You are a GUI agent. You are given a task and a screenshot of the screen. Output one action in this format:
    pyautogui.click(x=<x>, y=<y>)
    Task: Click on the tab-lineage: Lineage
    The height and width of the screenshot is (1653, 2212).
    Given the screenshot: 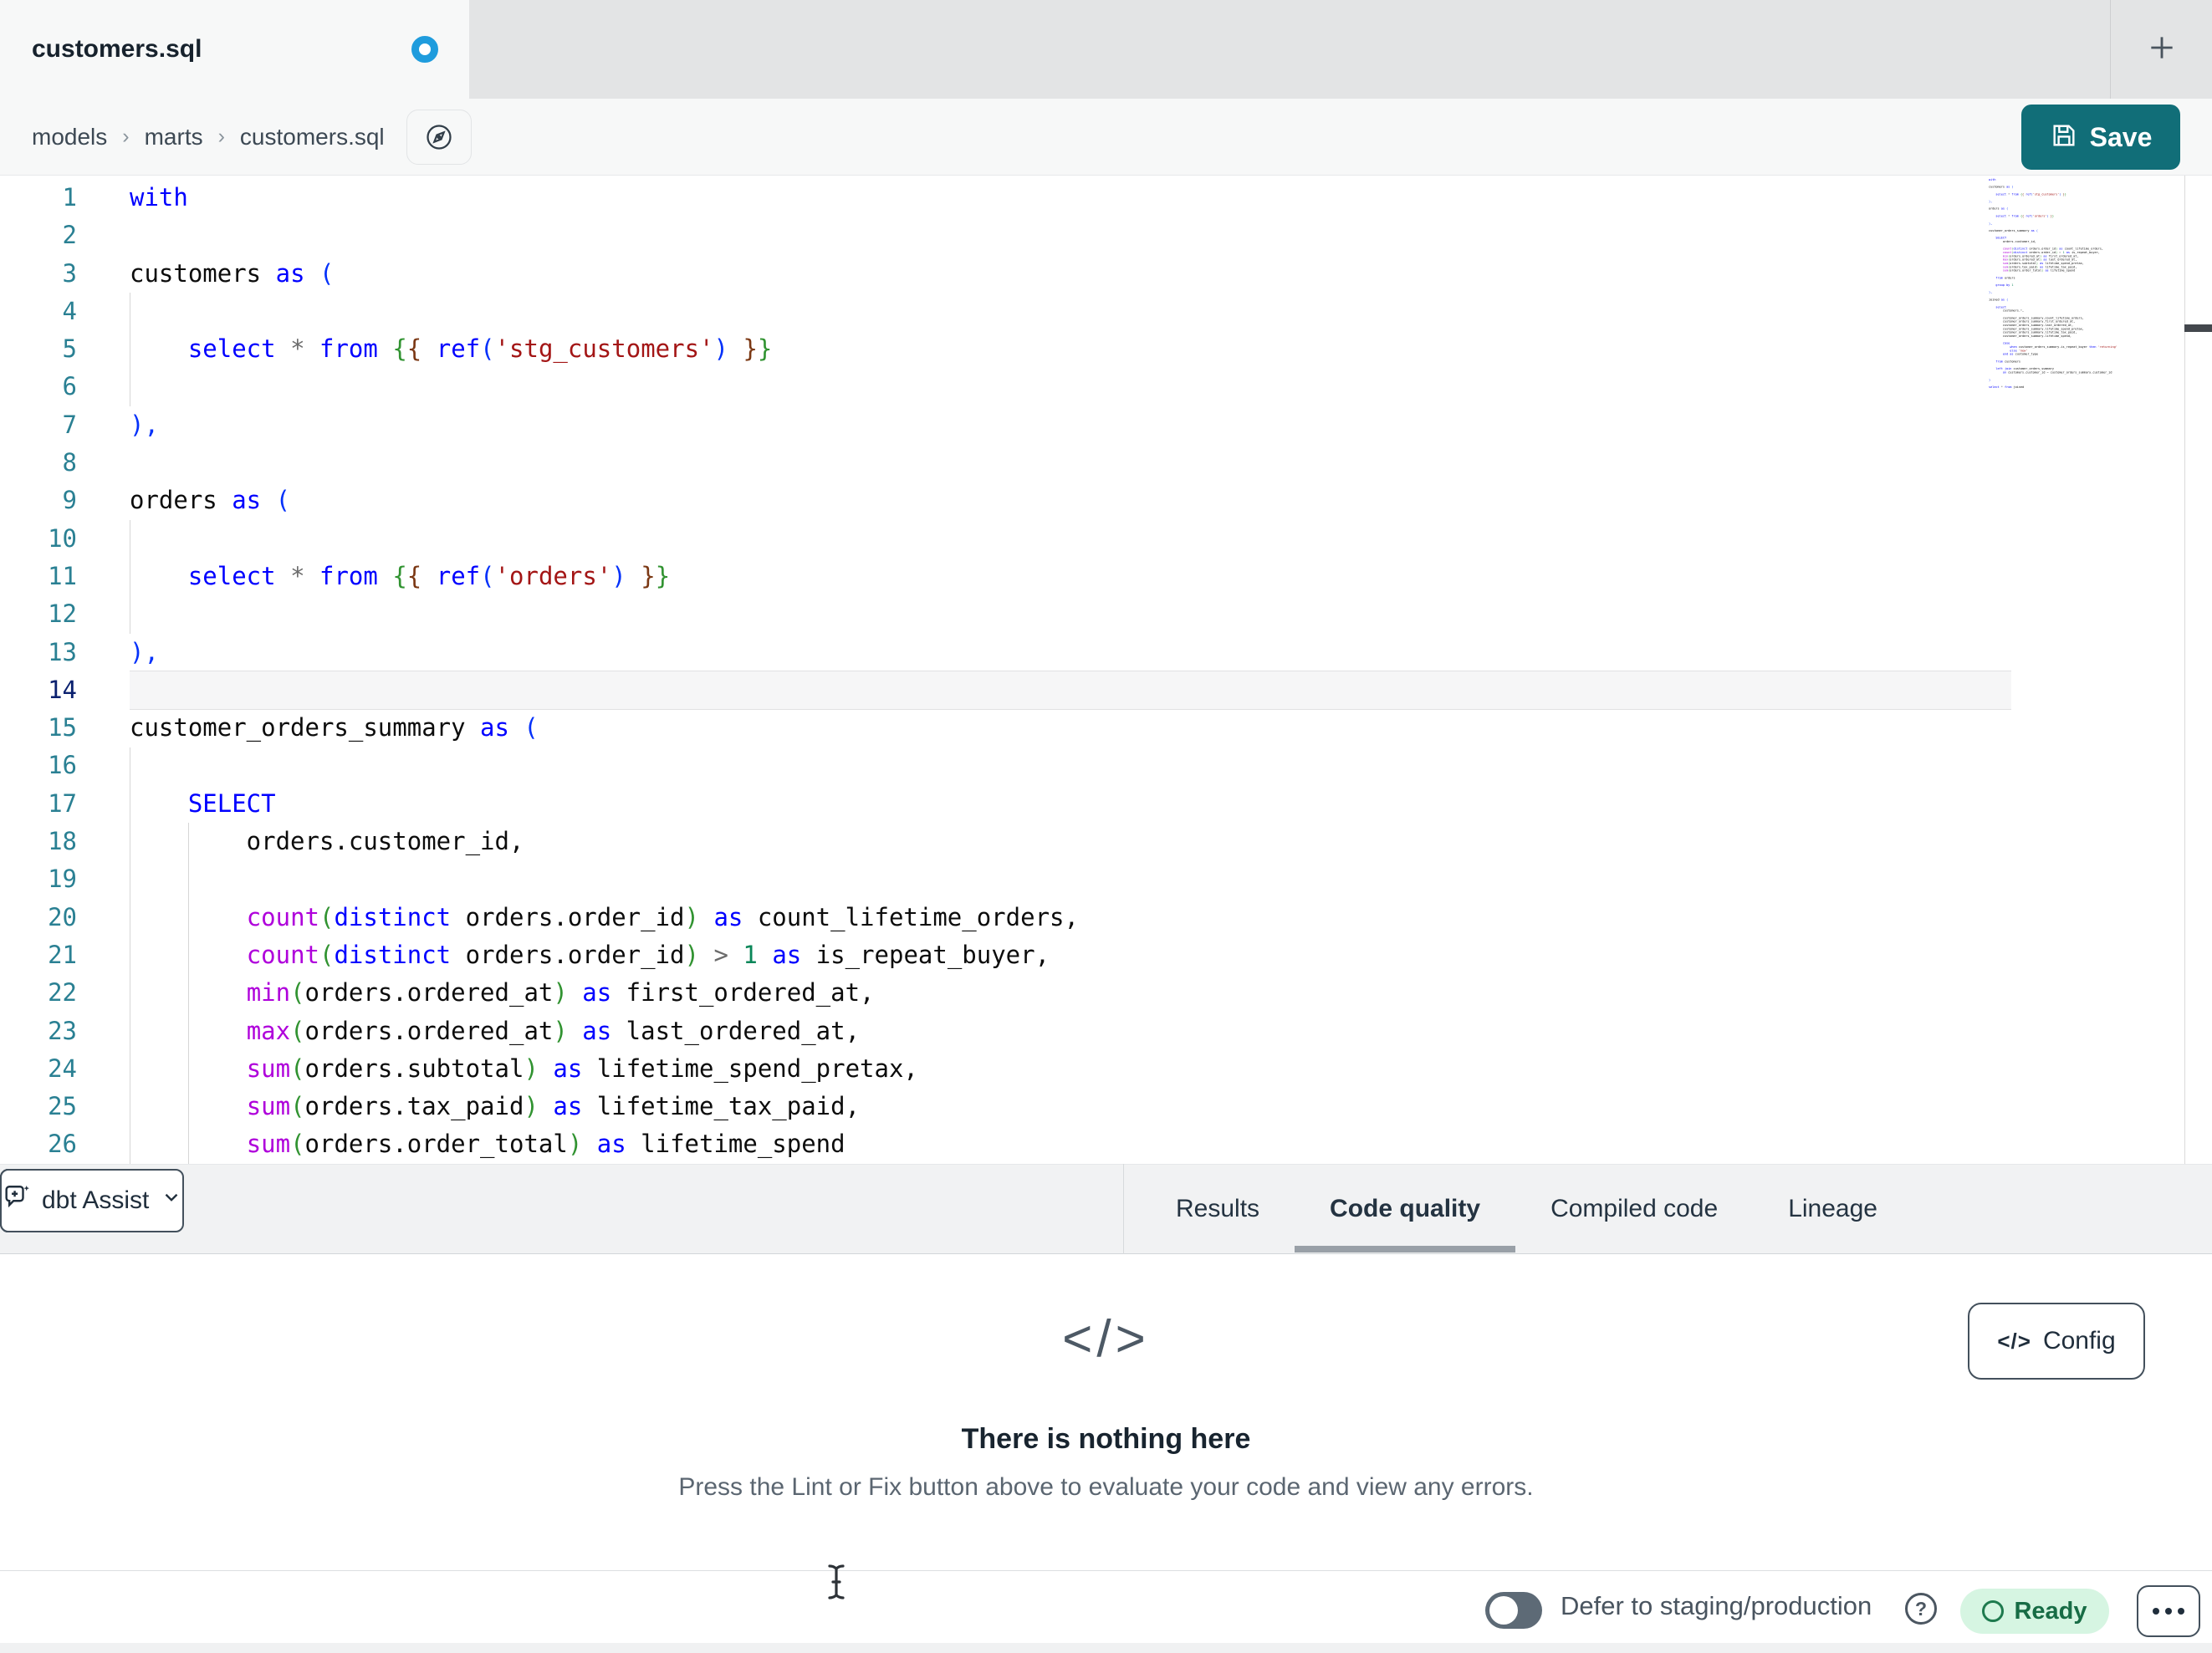 What is the action you would take?
    pyautogui.click(x=1833, y=1209)
    